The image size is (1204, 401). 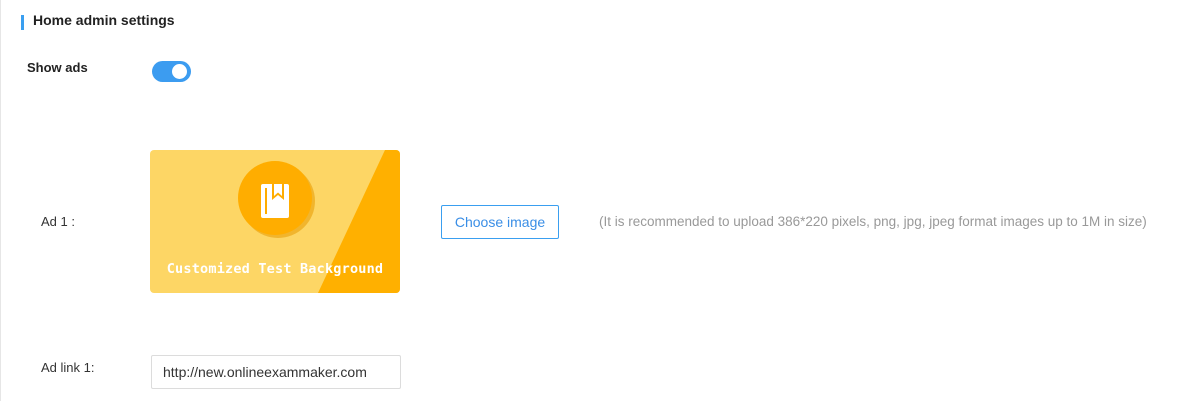 I want to click on ad-link1-input, so click(x=276, y=372).